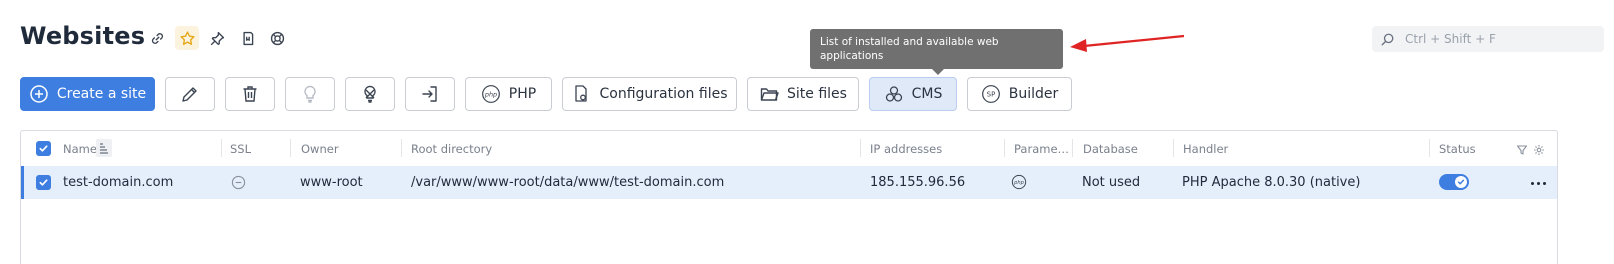 This screenshot has height=264, width=1614. What do you see at coordinates (522, 94) in the screenshot?
I see `php-label: PHP` at bounding box center [522, 94].